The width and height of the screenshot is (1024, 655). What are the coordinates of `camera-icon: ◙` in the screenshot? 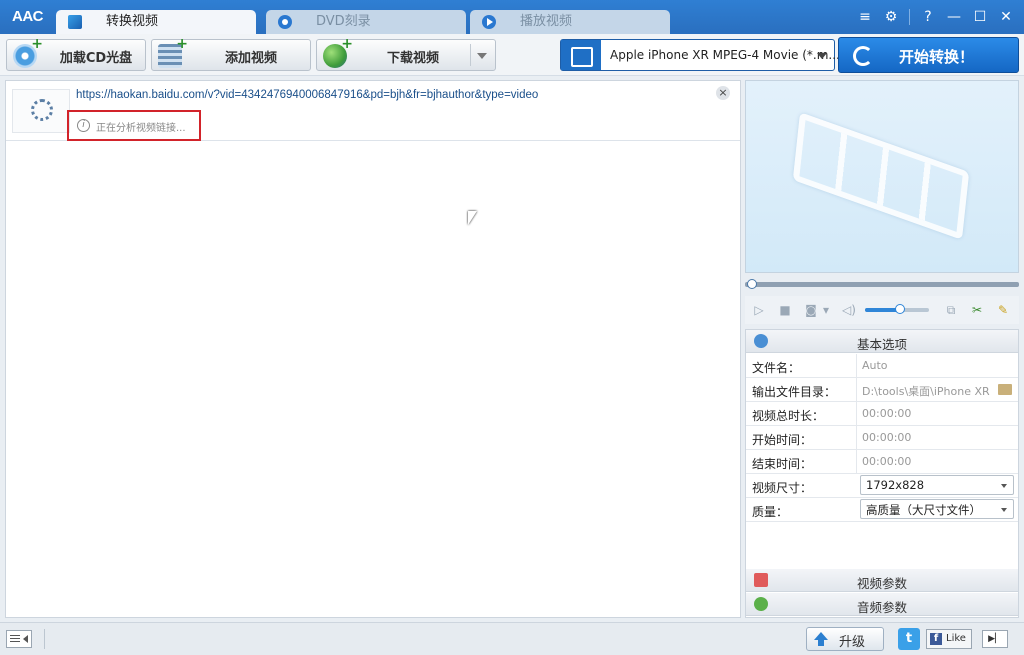 It's located at (811, 310).